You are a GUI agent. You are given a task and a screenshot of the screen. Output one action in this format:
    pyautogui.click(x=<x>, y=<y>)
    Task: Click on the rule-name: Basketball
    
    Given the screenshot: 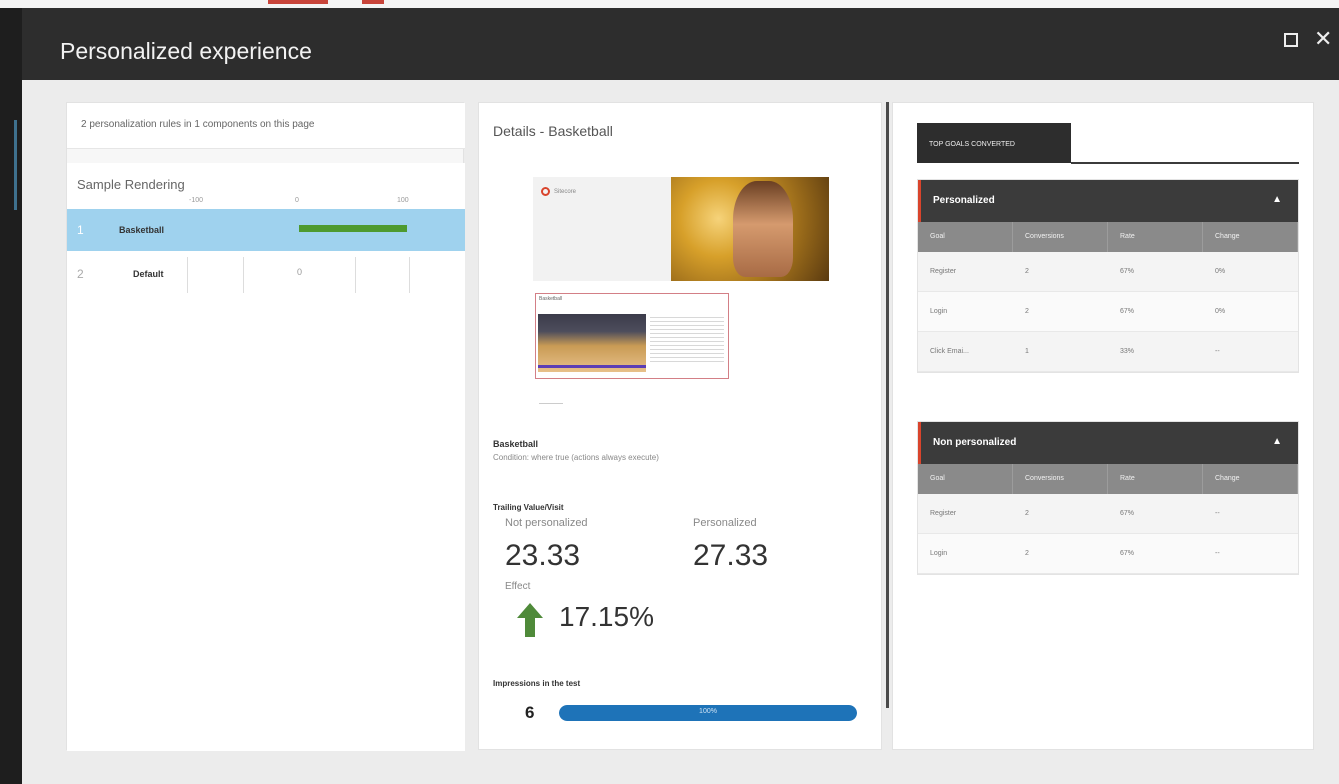 What is the action you would take?
    pyautogui.click(x=142, y=230)
    